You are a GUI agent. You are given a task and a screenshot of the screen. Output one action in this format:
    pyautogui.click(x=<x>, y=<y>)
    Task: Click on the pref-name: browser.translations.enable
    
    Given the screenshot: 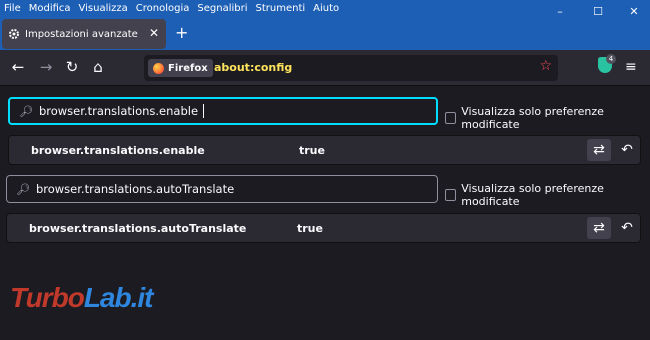 What is the action you would take?
    pyautogui.click(x=118, y=150)
    